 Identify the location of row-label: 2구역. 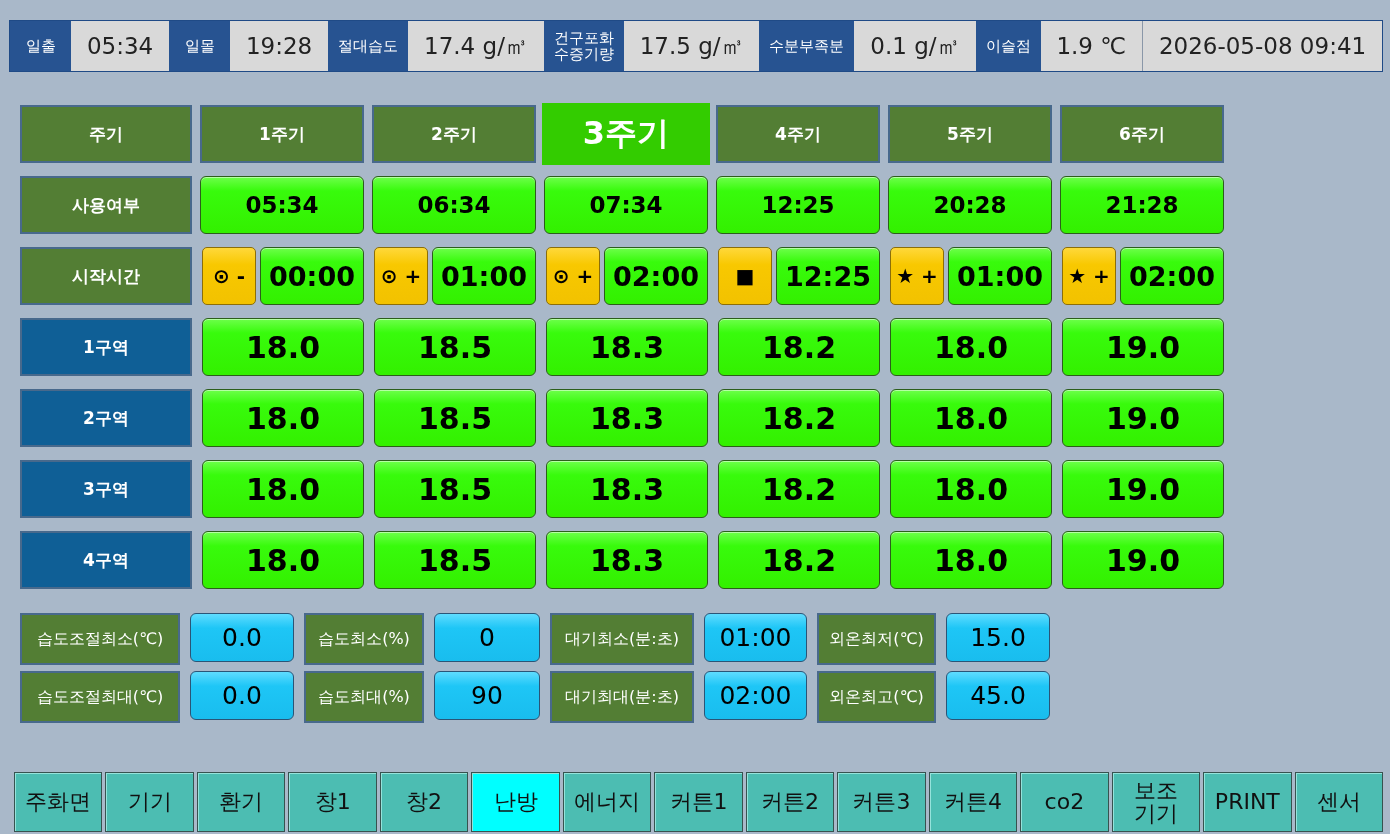
(106, 418).